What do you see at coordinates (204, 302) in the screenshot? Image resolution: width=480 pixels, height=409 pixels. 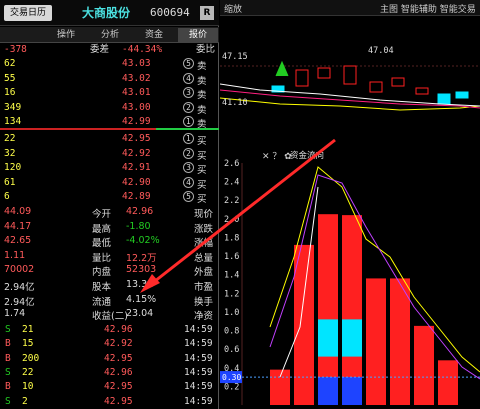 I see `stat-label: 换手` at bounding box center [204, 302].